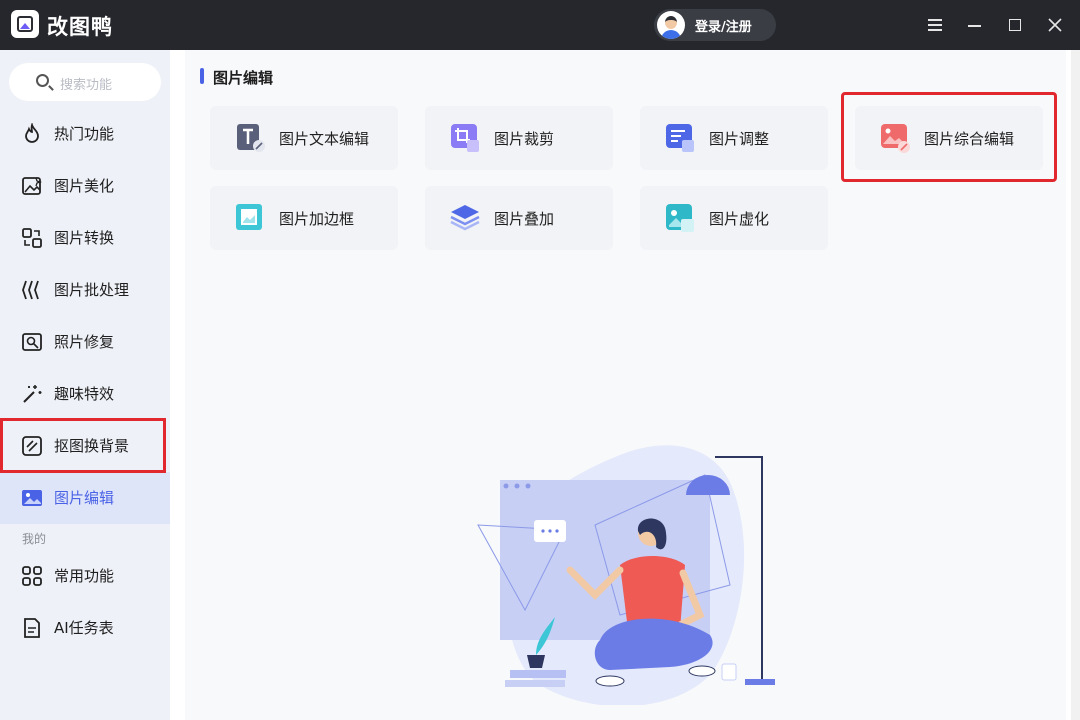 The image size is (1080, 720). What do you see at coordinates (243, 78) in the screenshot?
I see `section-title: 图片编辑` at bounding box center [243, 78].